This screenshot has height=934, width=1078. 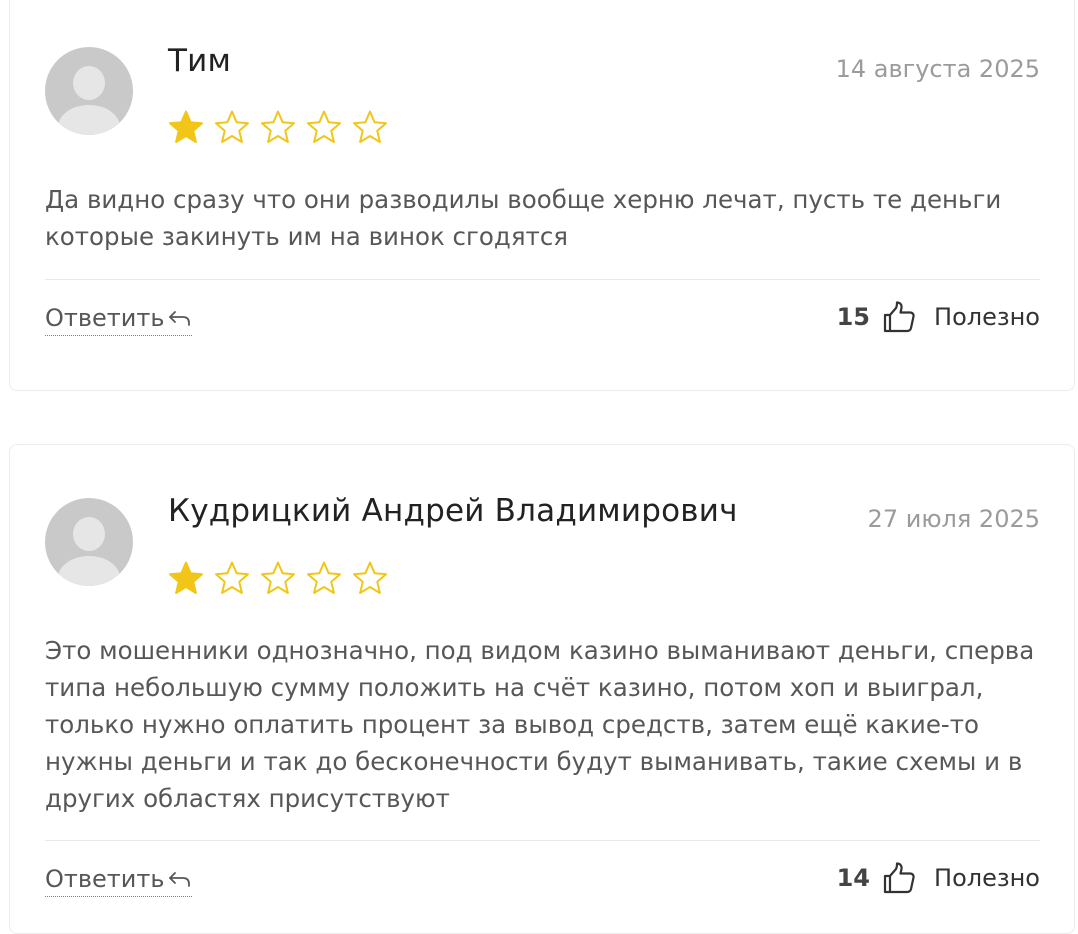 I want to click on vote-section: 15 Полезно, so click(x=938, y=317).